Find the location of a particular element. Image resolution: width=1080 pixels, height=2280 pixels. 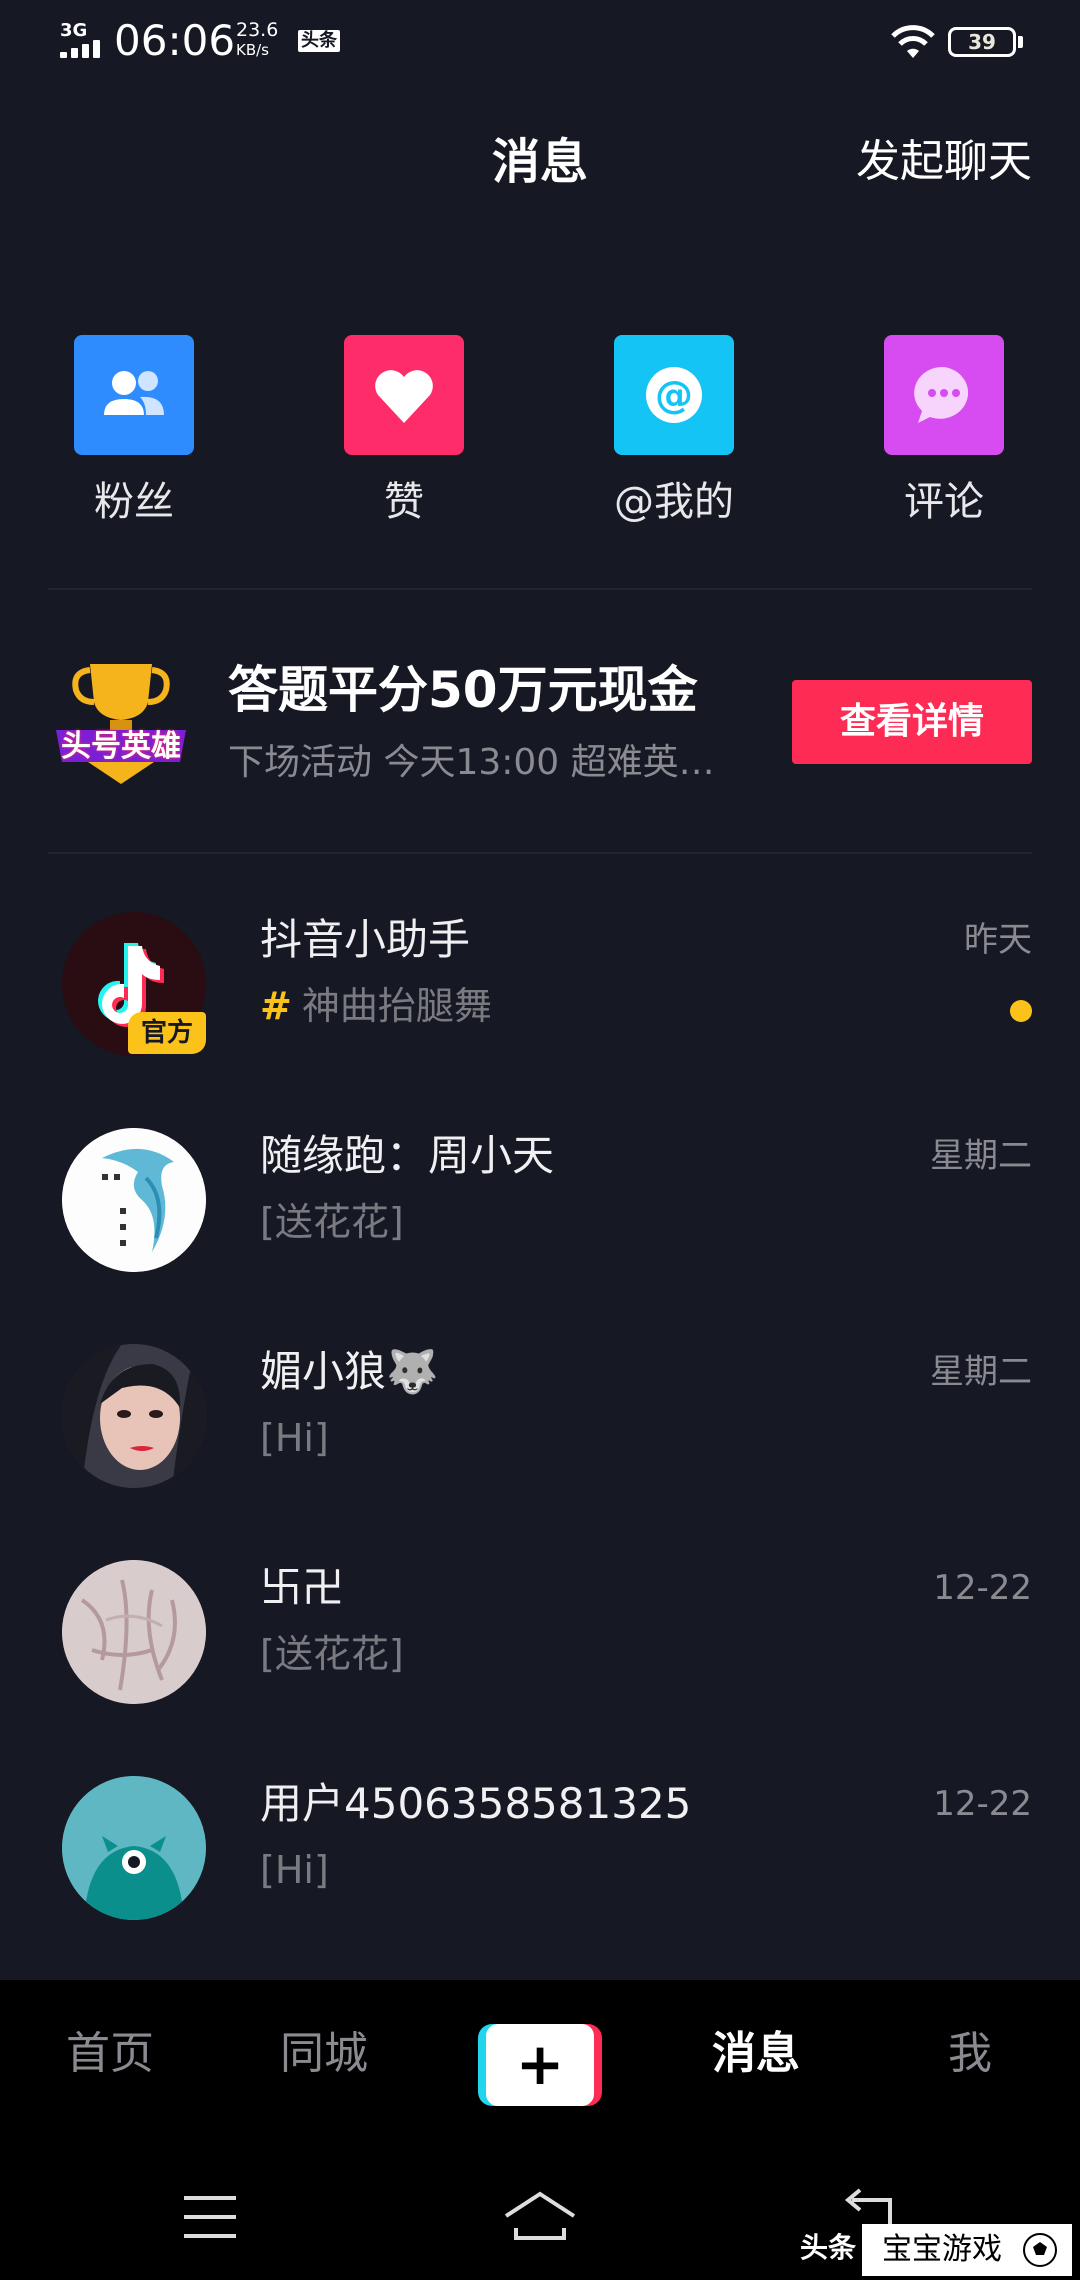

contact-name: 卐卍 is located at coordinates (302, 1587).